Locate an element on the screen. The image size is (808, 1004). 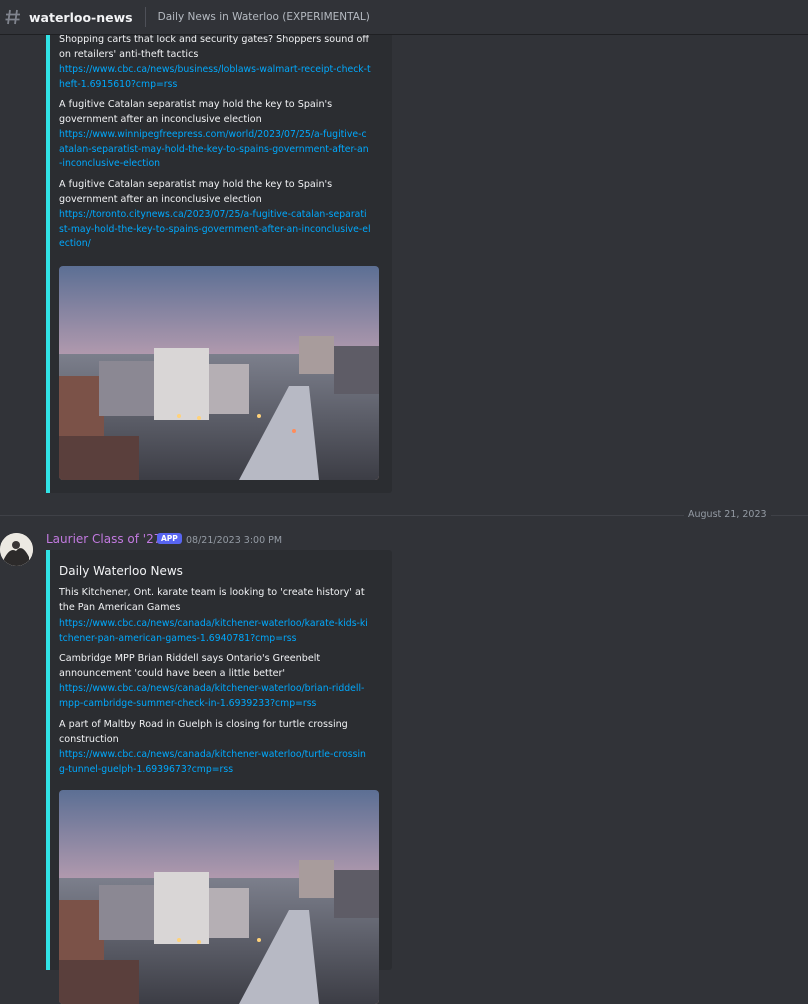
app-badge: APP is located at coordinates (169, 538).